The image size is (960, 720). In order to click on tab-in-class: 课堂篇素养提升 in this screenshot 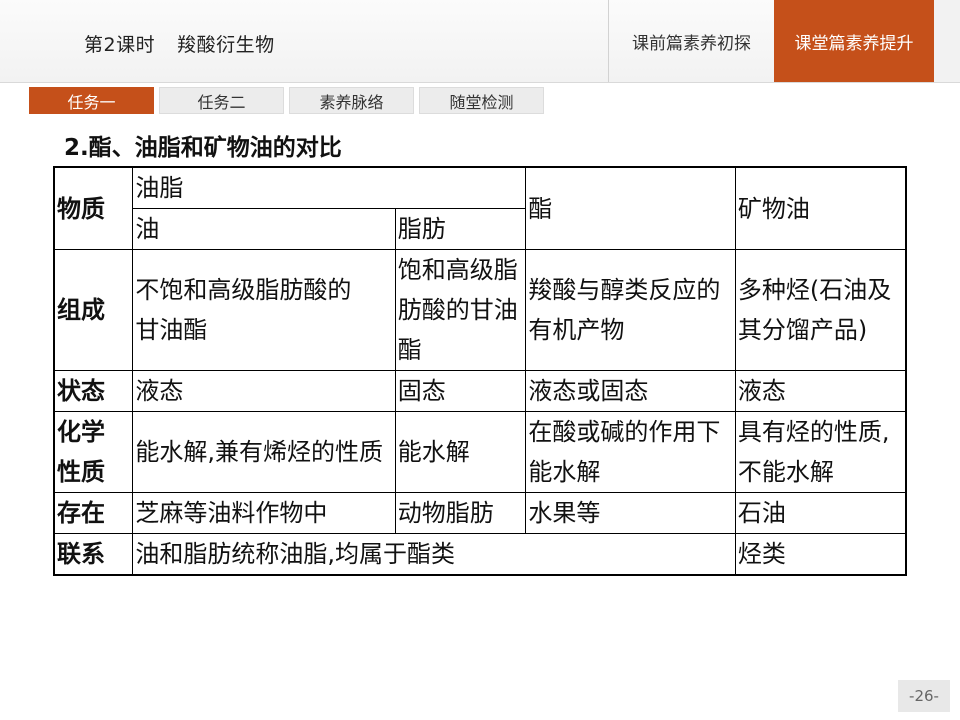, I will do `click(854, 41)`.